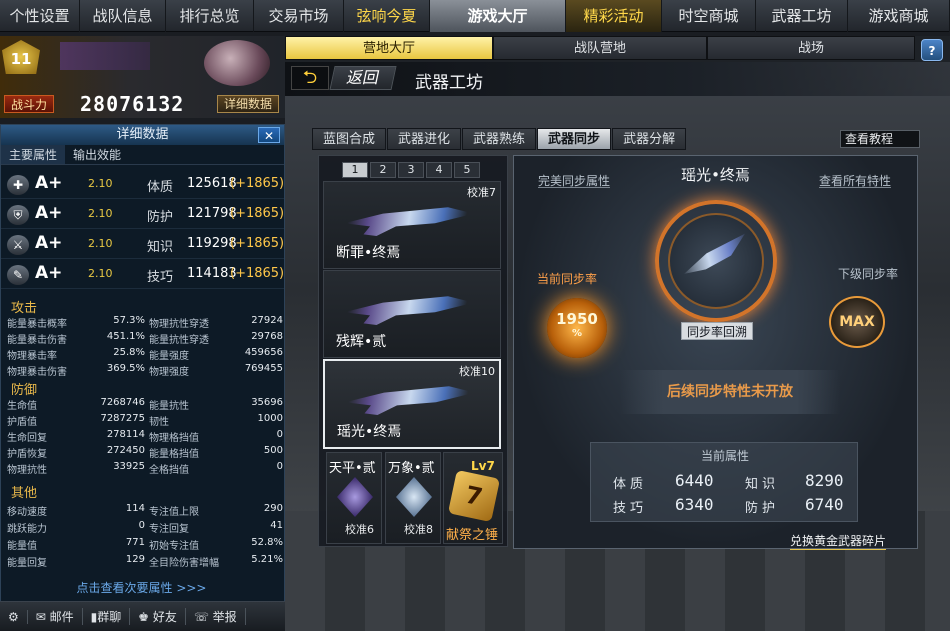 This screenshot has width=950, height=631. What do you see at coordinates (574, 139) in the screenshot?
I see `tab-weapon-sync: 武器同步` at bounding box center [574, 139].